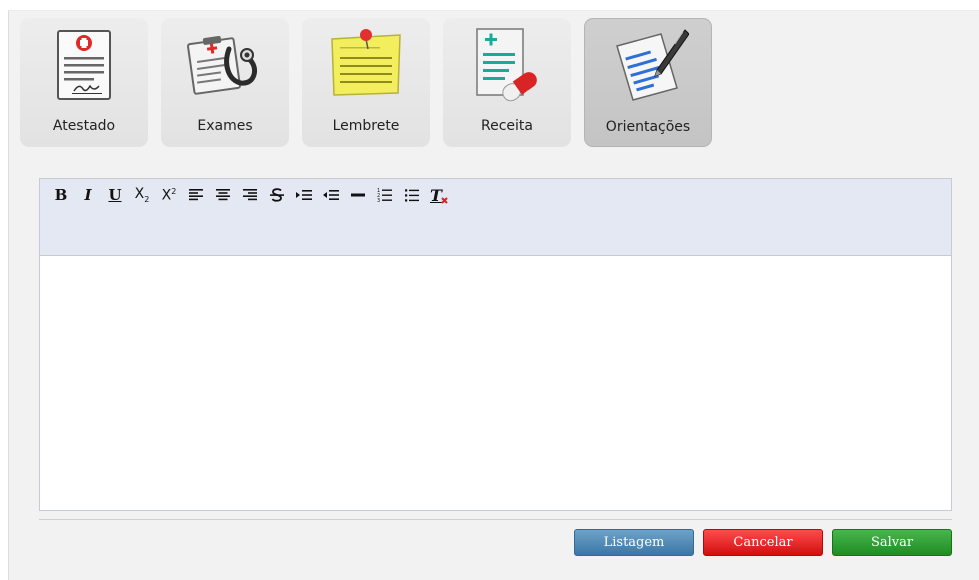 This screenshot has height=580, width=979. Describe the element at coordinates (495, 217) in the screenshot. I see `editor-toolbar: B I U X2 X2 1 2 3 T` at that location.